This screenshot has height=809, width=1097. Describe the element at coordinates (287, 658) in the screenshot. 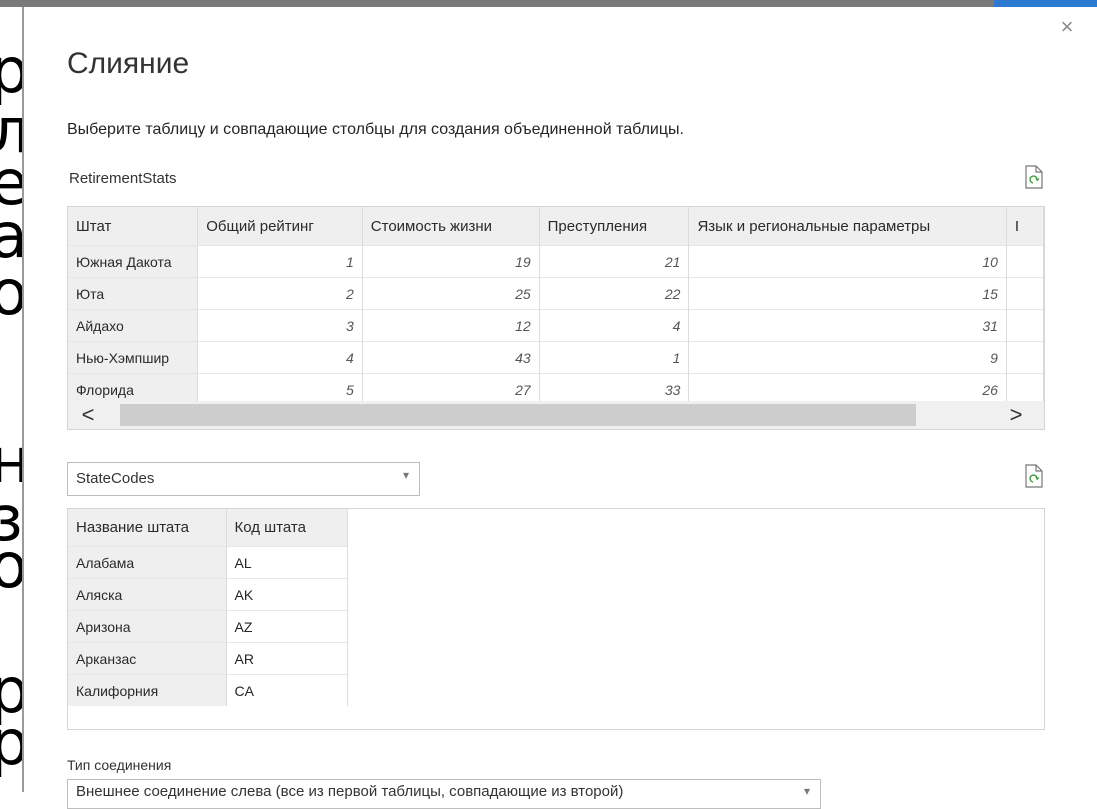

I see `cell: AR` at that location.